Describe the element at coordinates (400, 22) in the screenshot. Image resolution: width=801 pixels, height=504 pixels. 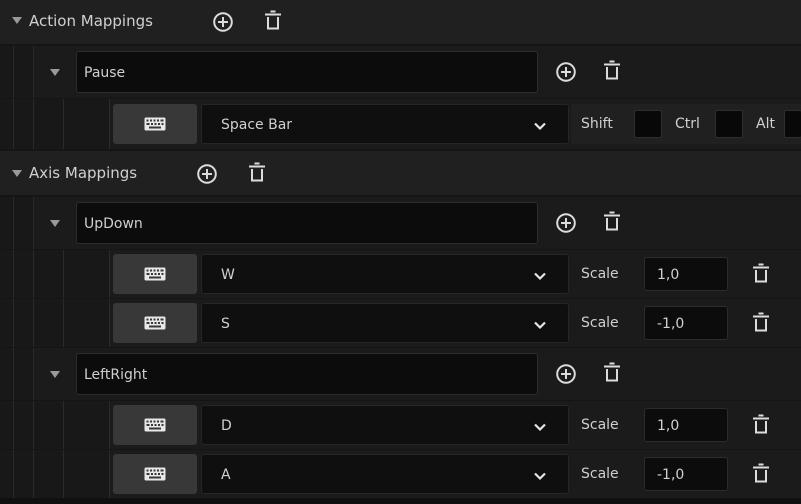
I see `action-mappings-header: Action Mappings` at that location.